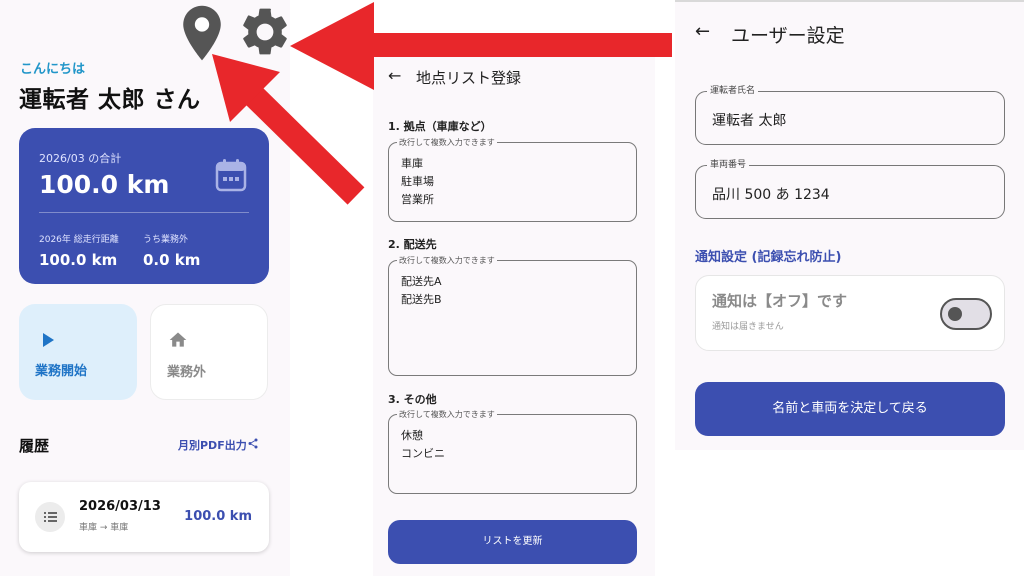 The width and height of the screenshot is (1024, 576). I want to click on play-icon, so click(48, 340).